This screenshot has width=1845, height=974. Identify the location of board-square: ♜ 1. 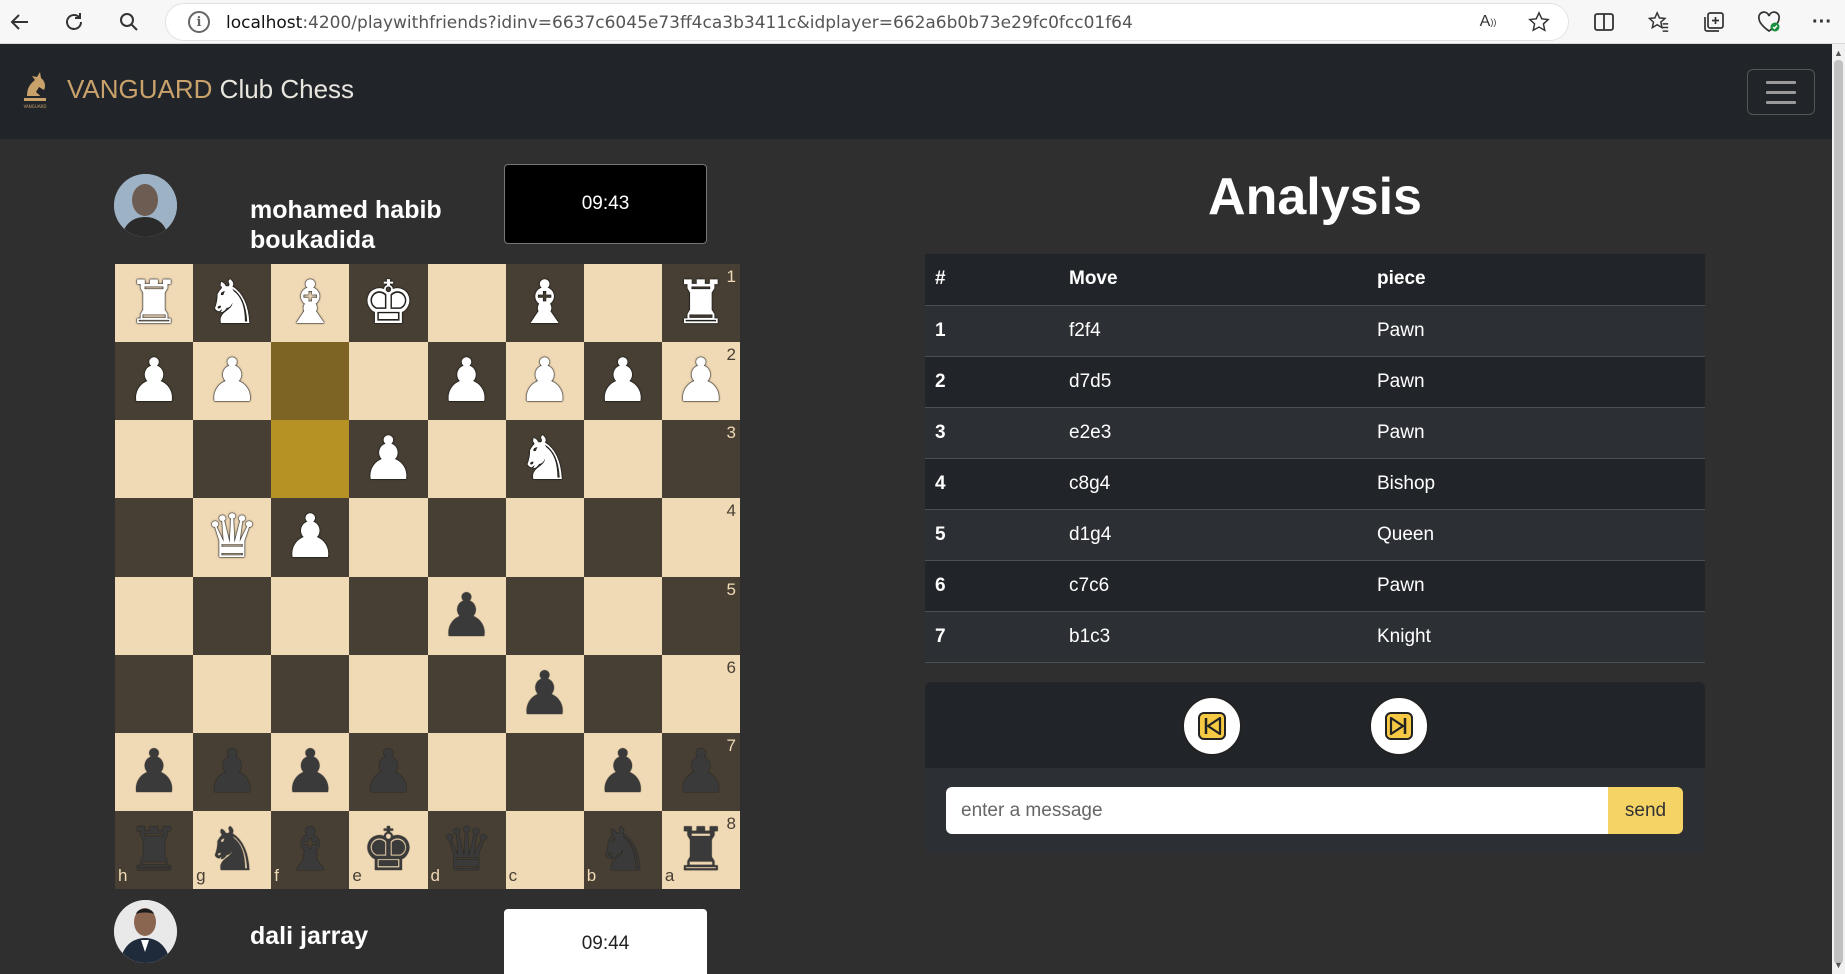
(700, 303).